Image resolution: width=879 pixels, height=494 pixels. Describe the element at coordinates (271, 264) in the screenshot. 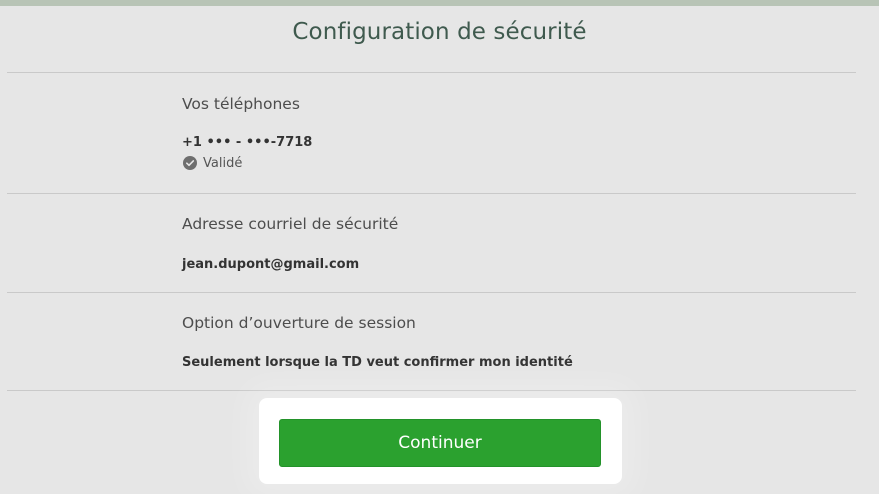

I see `security-email: jean.dupont@gmail.com` at that location.